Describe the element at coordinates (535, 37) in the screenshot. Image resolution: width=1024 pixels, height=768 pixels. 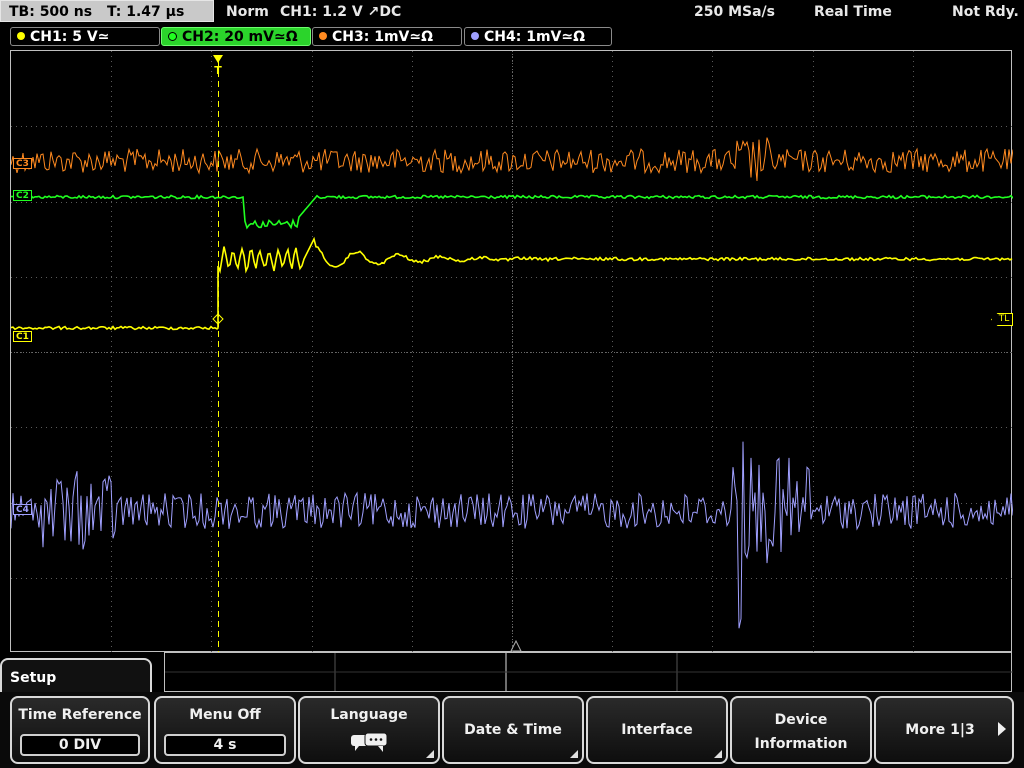
I see `ch4-label: CH4: 1mV≃Ω` at that location.